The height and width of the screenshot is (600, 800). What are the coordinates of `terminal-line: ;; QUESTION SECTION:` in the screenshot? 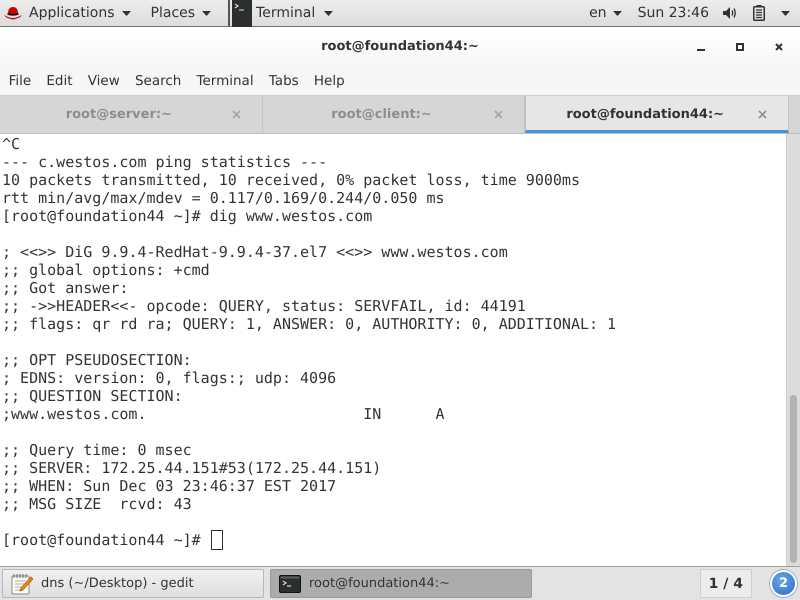 It's located at (92, 396).